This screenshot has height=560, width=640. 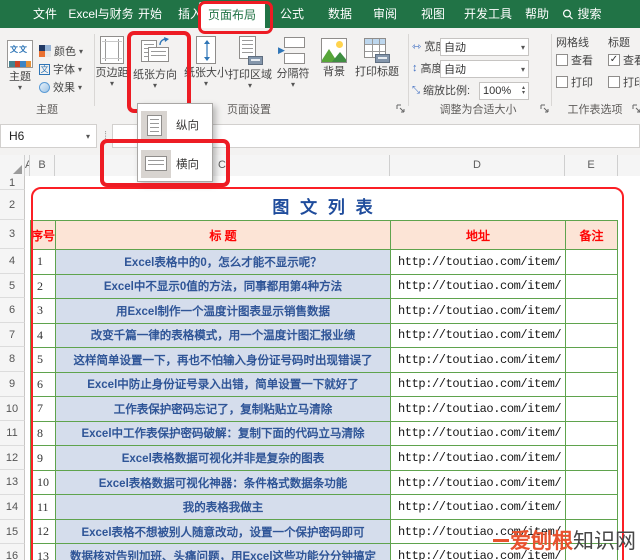 I want to click on margins-button: 页边距 ▾, so click(x=112, y=62).